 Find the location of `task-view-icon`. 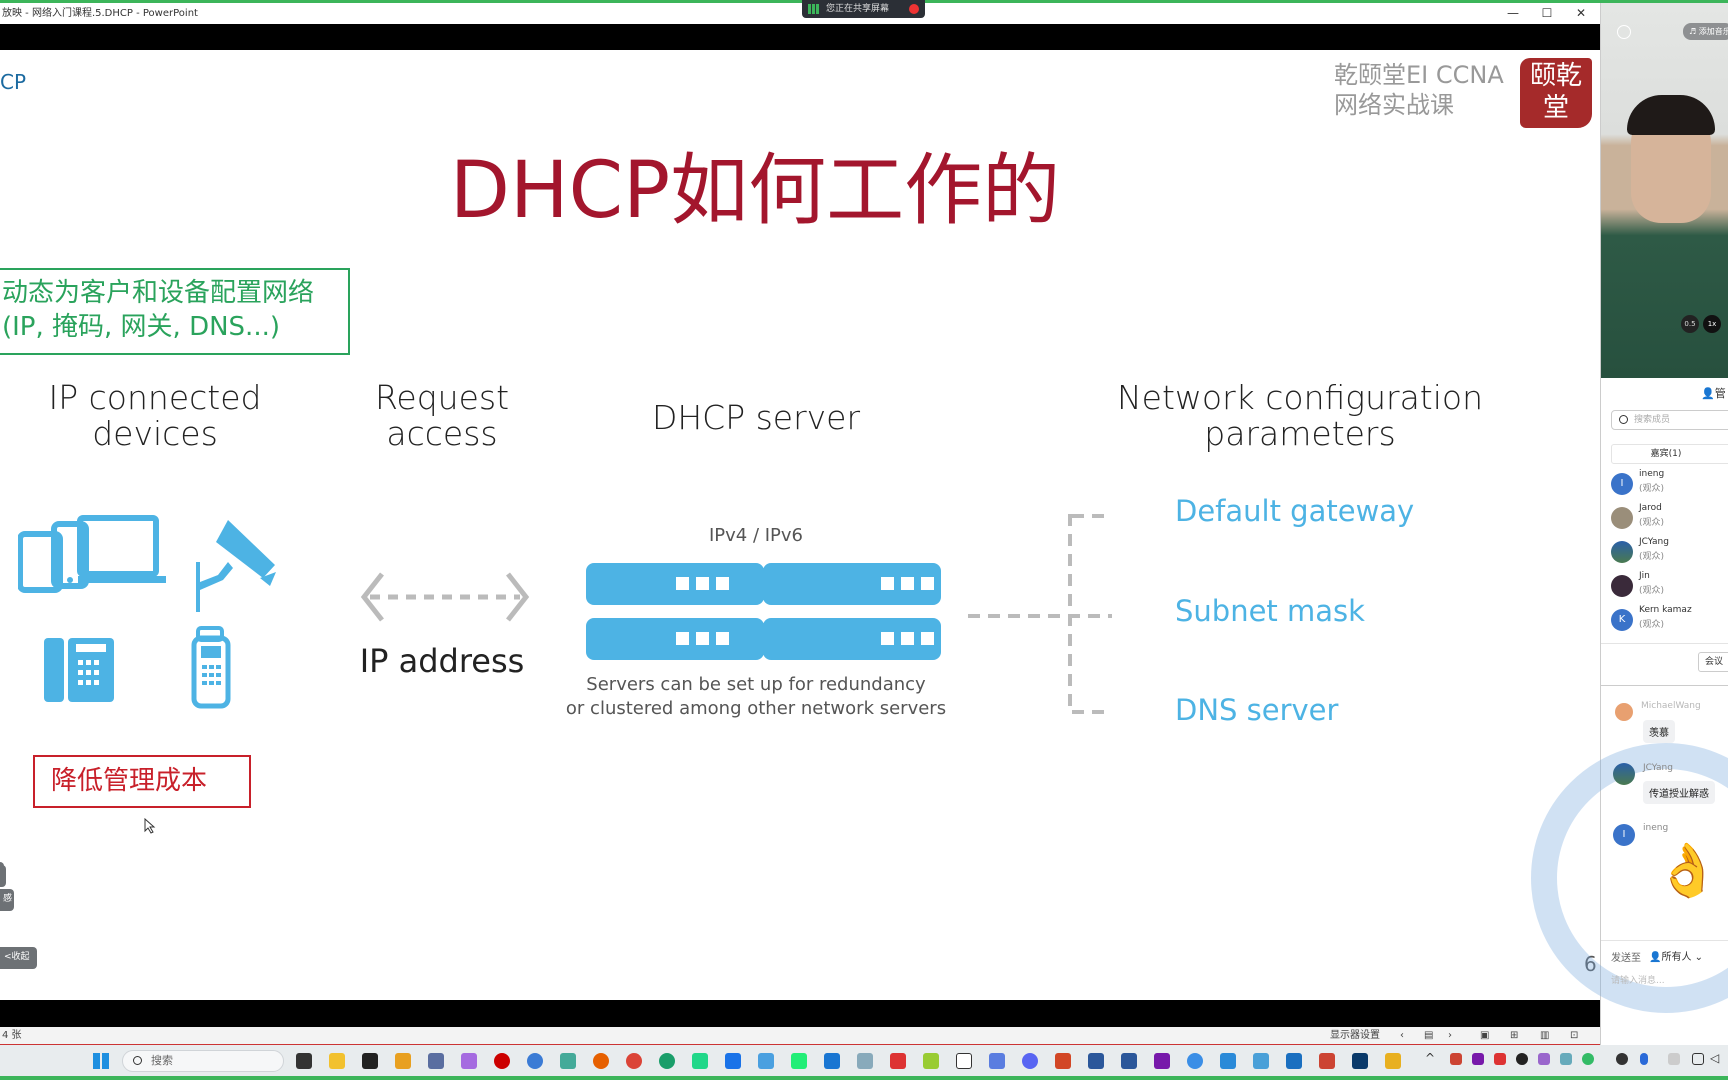

task-view-icon is located at coordinates (304, 1061).